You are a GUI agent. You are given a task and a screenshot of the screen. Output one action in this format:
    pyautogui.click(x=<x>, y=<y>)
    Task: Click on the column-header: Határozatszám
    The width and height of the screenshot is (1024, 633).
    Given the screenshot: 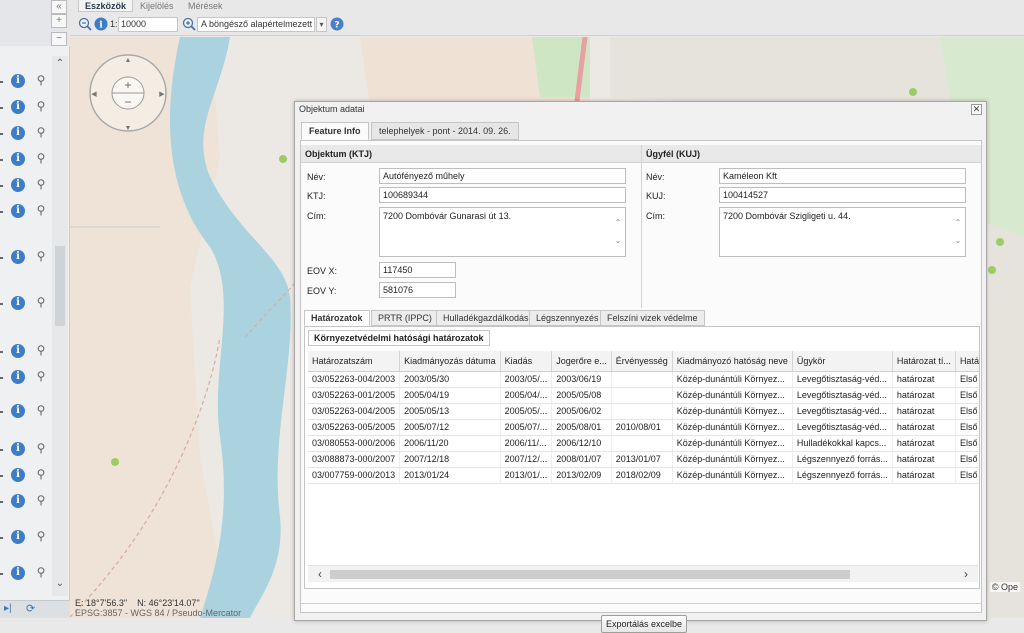 What is the action you would take?
    pyautogui.click(x=354, y=361)
    